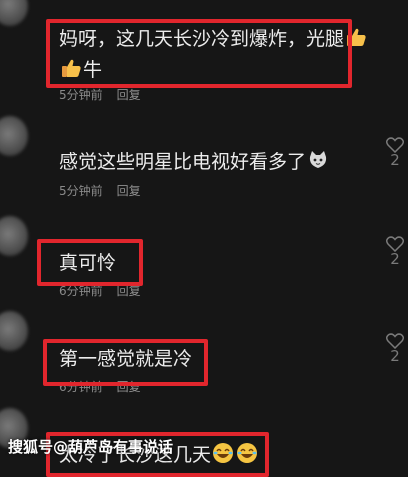 The image size is (408, 477). I want to click on cat-emoji-icon, so click(318, 160).